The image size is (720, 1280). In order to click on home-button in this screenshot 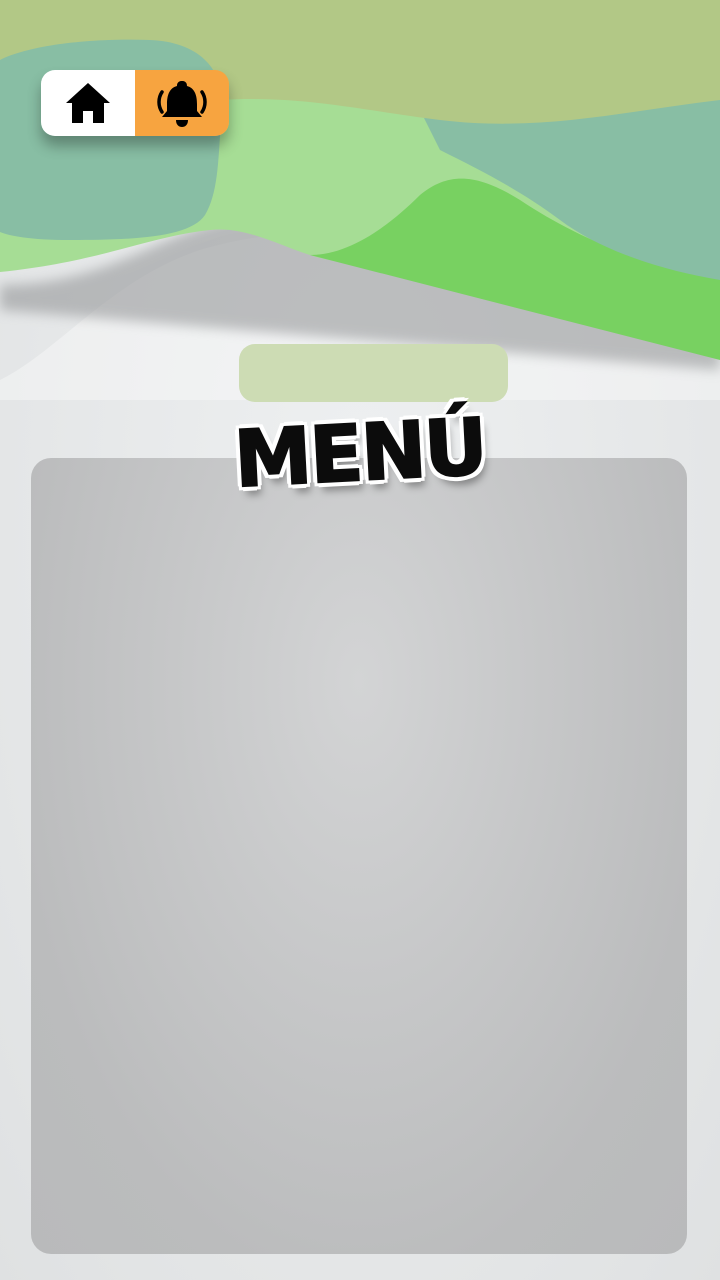, I will do `click(88, 103)`.